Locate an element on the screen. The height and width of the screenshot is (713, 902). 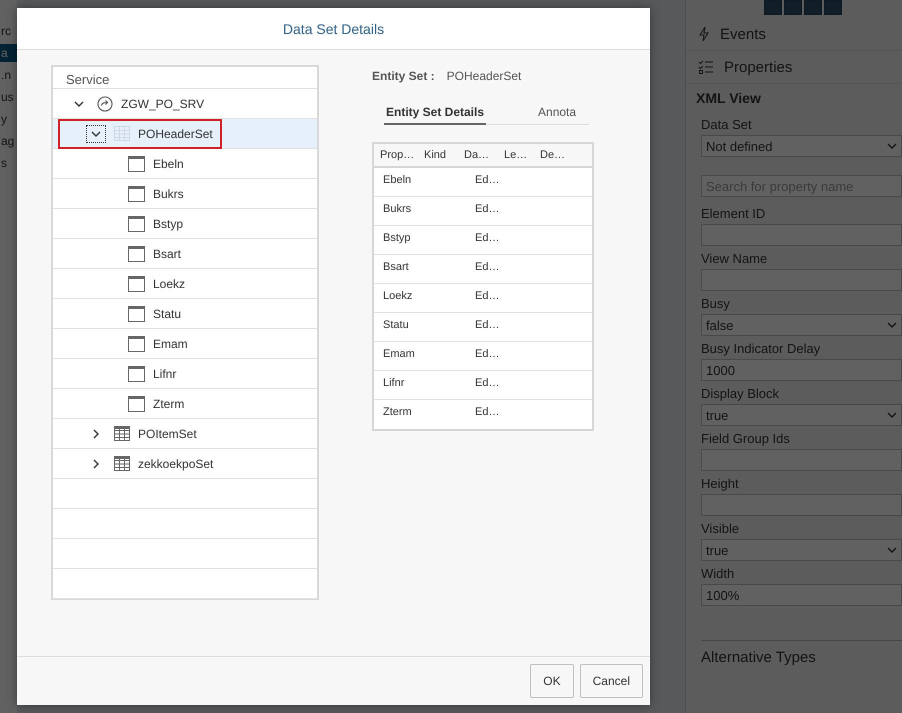
field-label: Visible is located at coordinates (720, 528).